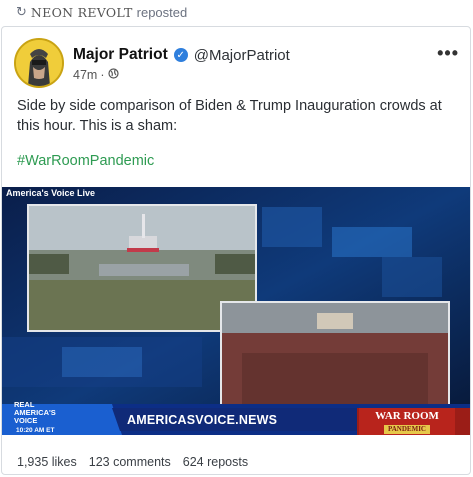 Image resolution: width=473 pixels, height=477 pixels. Describe the element at coordinates (35, 430) in the screenshot. I see `broadcast-time: 10:20 AM ET` at that location.